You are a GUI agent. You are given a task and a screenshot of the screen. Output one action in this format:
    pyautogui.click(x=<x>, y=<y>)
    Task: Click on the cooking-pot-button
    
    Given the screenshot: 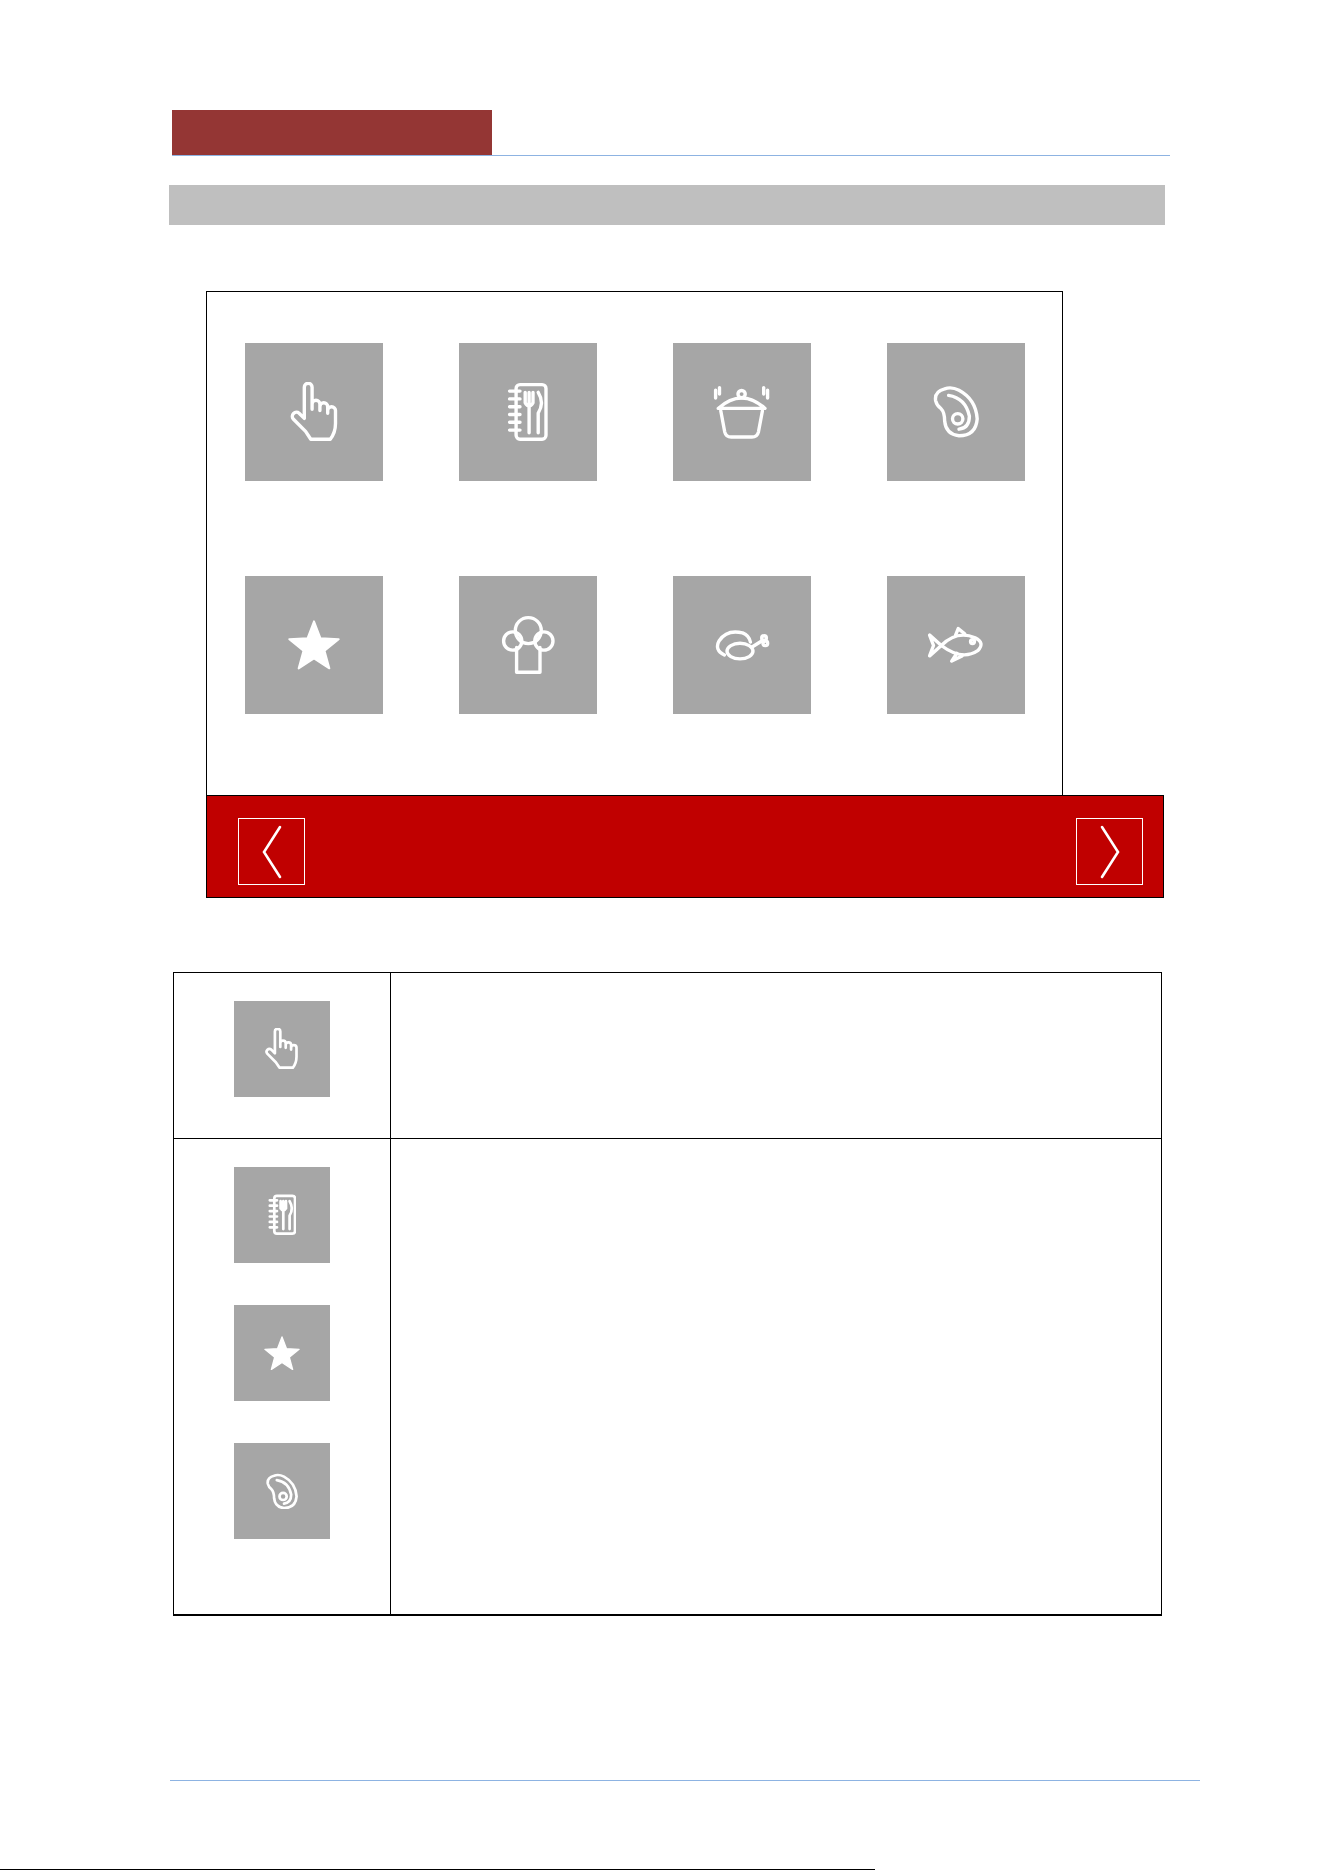 What is the action you would take?
    pyautogui.click(x=742, y=412)
    